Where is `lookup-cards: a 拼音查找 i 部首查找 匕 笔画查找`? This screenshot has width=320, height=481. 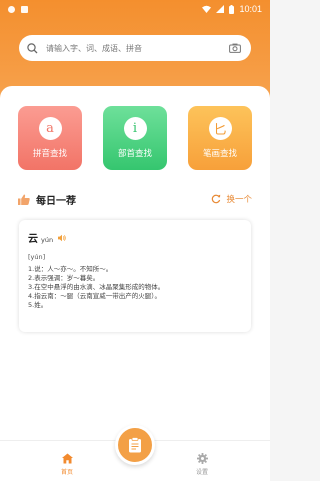 lookup-cards: a 拼音查找 i 部首查找 匕 笔画查找 is located at coordinates (135, 138).